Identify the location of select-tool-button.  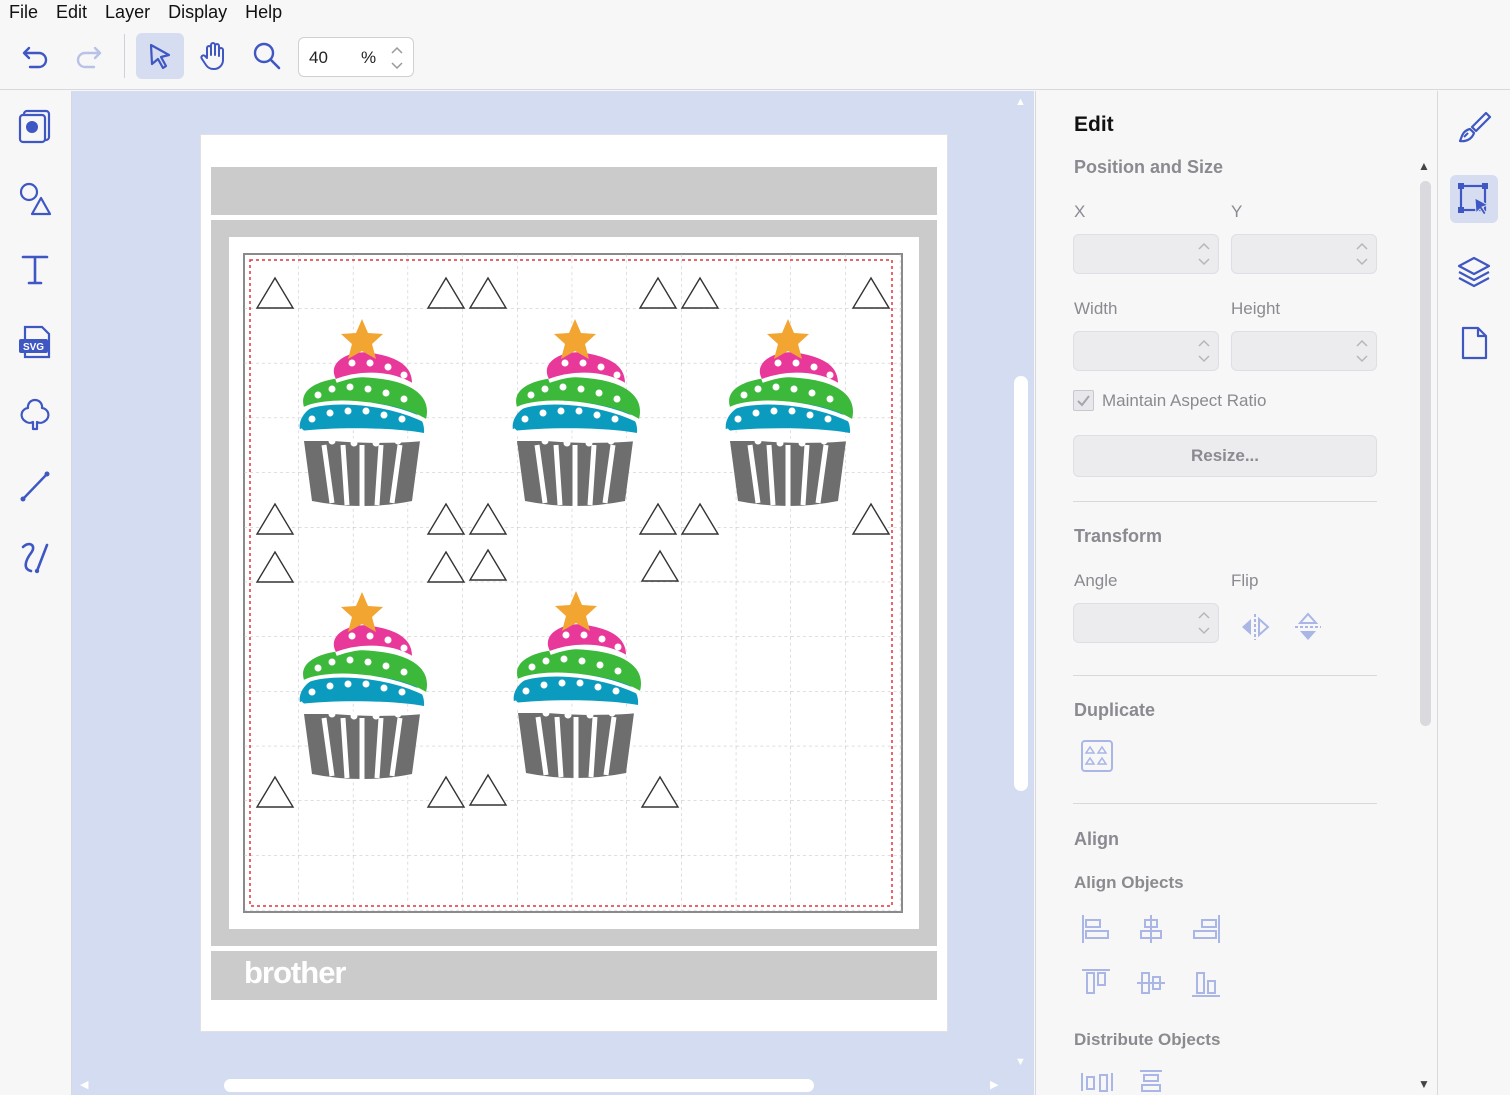
(160, 56).